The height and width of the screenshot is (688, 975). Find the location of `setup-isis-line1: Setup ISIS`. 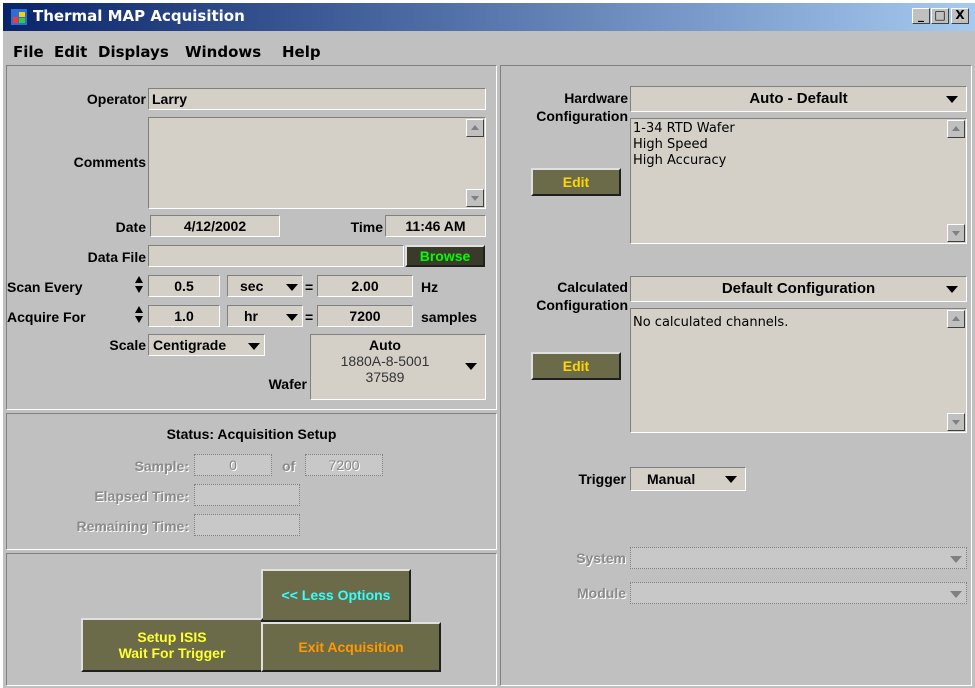

setup-isis-line1: Setup ISIS is located at coordinates (172, 637).